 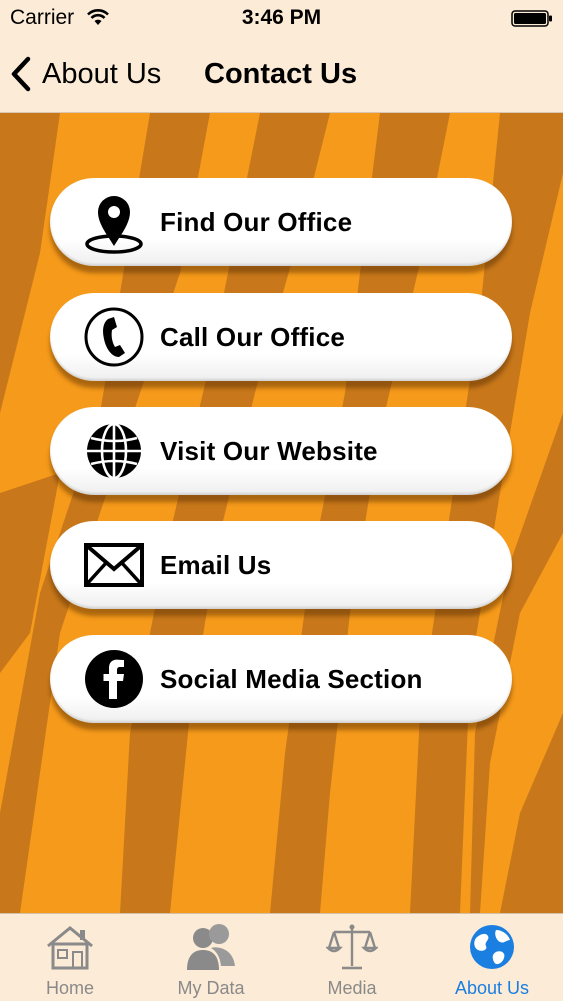 I want to click on visit-website-button: Visit Our Website, so click(x=281, y=451).